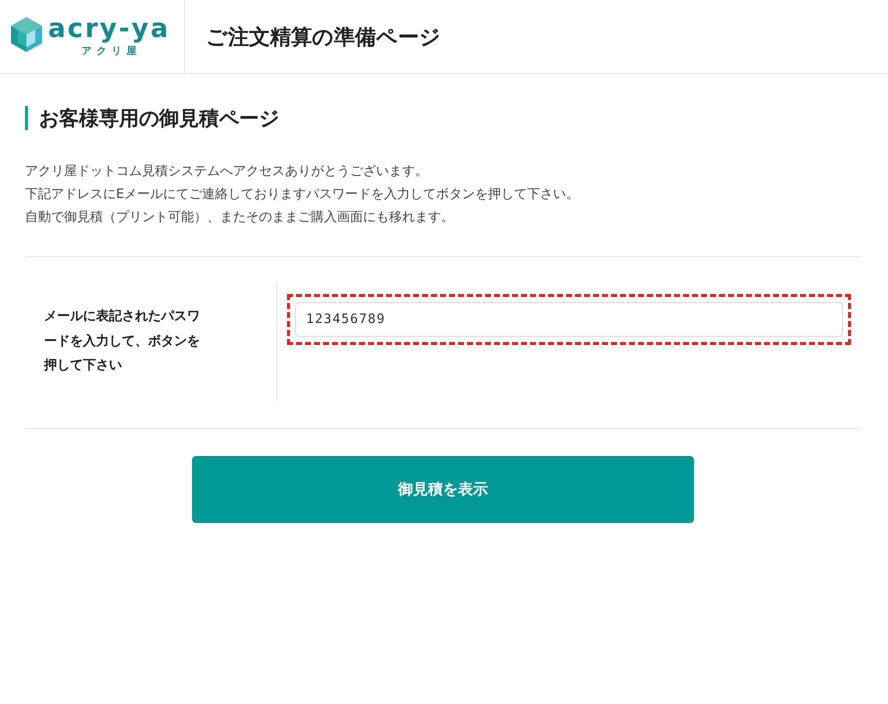 The image size is (888, 704). I want to click on password-field: 123456789, so click(569, 319).